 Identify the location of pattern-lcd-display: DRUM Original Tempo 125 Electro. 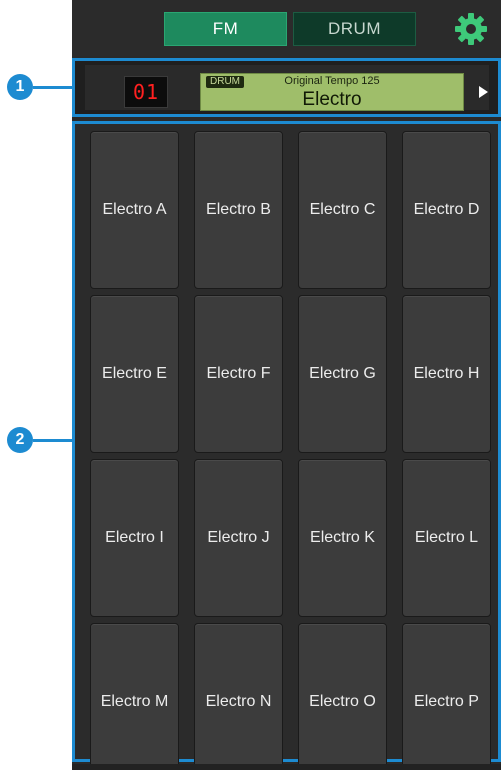
(332, 92).